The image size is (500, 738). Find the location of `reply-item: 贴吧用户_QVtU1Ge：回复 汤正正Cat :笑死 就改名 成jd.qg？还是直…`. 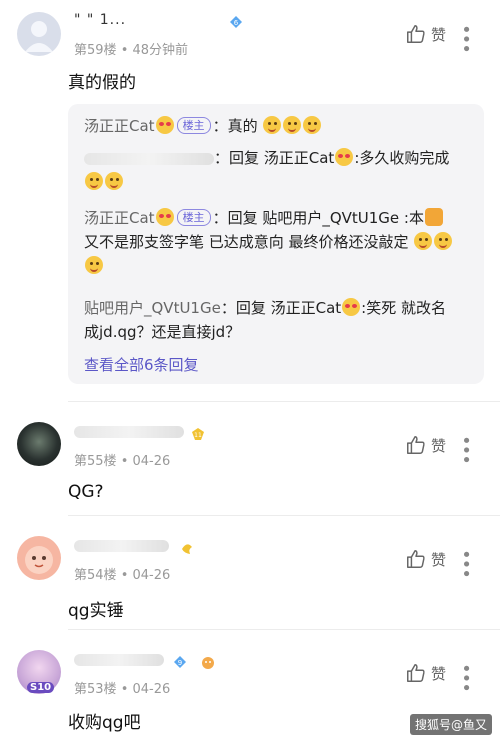

reply-item: 贴吧用户_QVtU1Ge：回复 汤正正Cat :笑死 就改名 成jd.qg？还是直… is located at coordinates (280, 320).